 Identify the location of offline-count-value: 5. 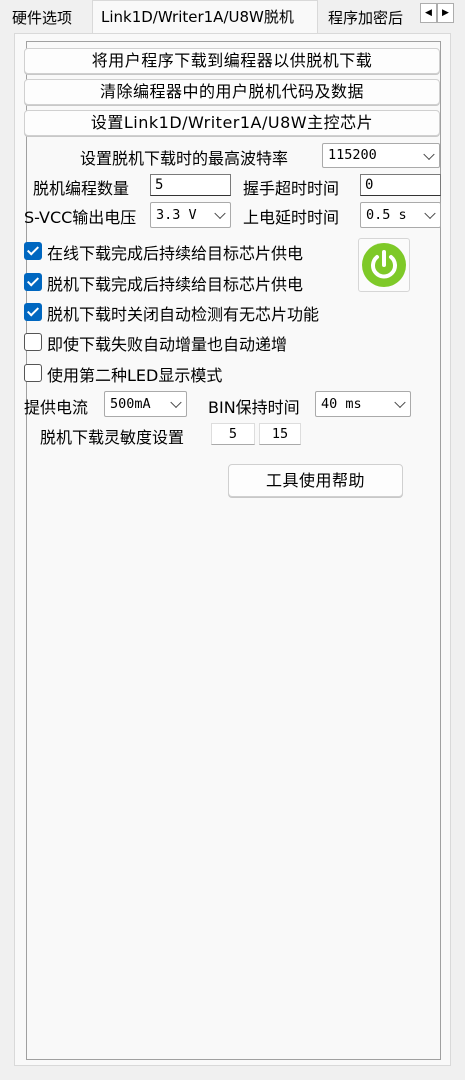
(159, 185).